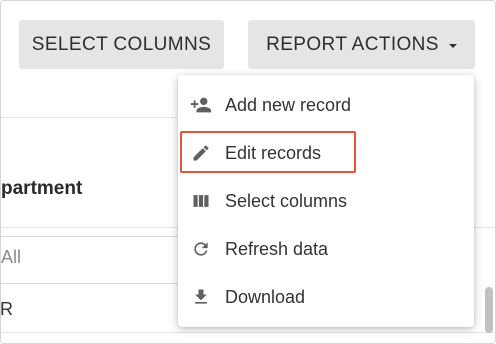 The height and width of the screenshot is (344, 496). What do you see at coordinates (201, 153) in the screenshot?
I see `pencil-icon` at bounding box center [201, 153].